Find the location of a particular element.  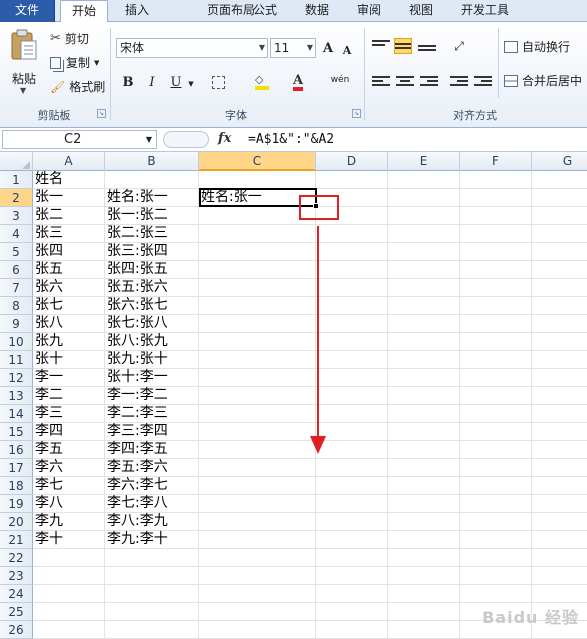

cell: 张十:李一 is located at coordinates (152, 378).